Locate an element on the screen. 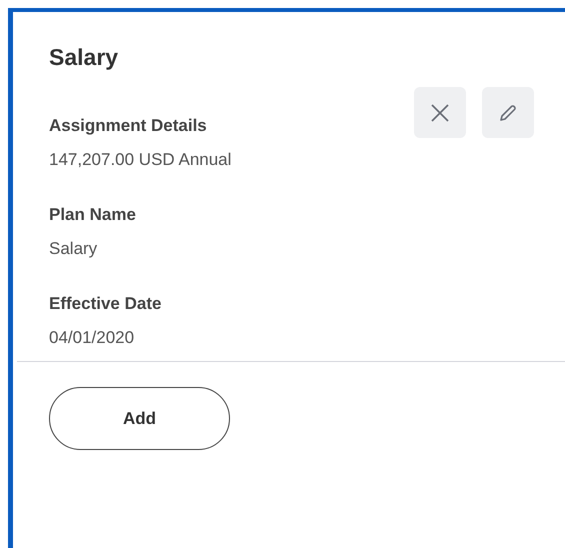  remove-button is located at coordinates (440, 112).